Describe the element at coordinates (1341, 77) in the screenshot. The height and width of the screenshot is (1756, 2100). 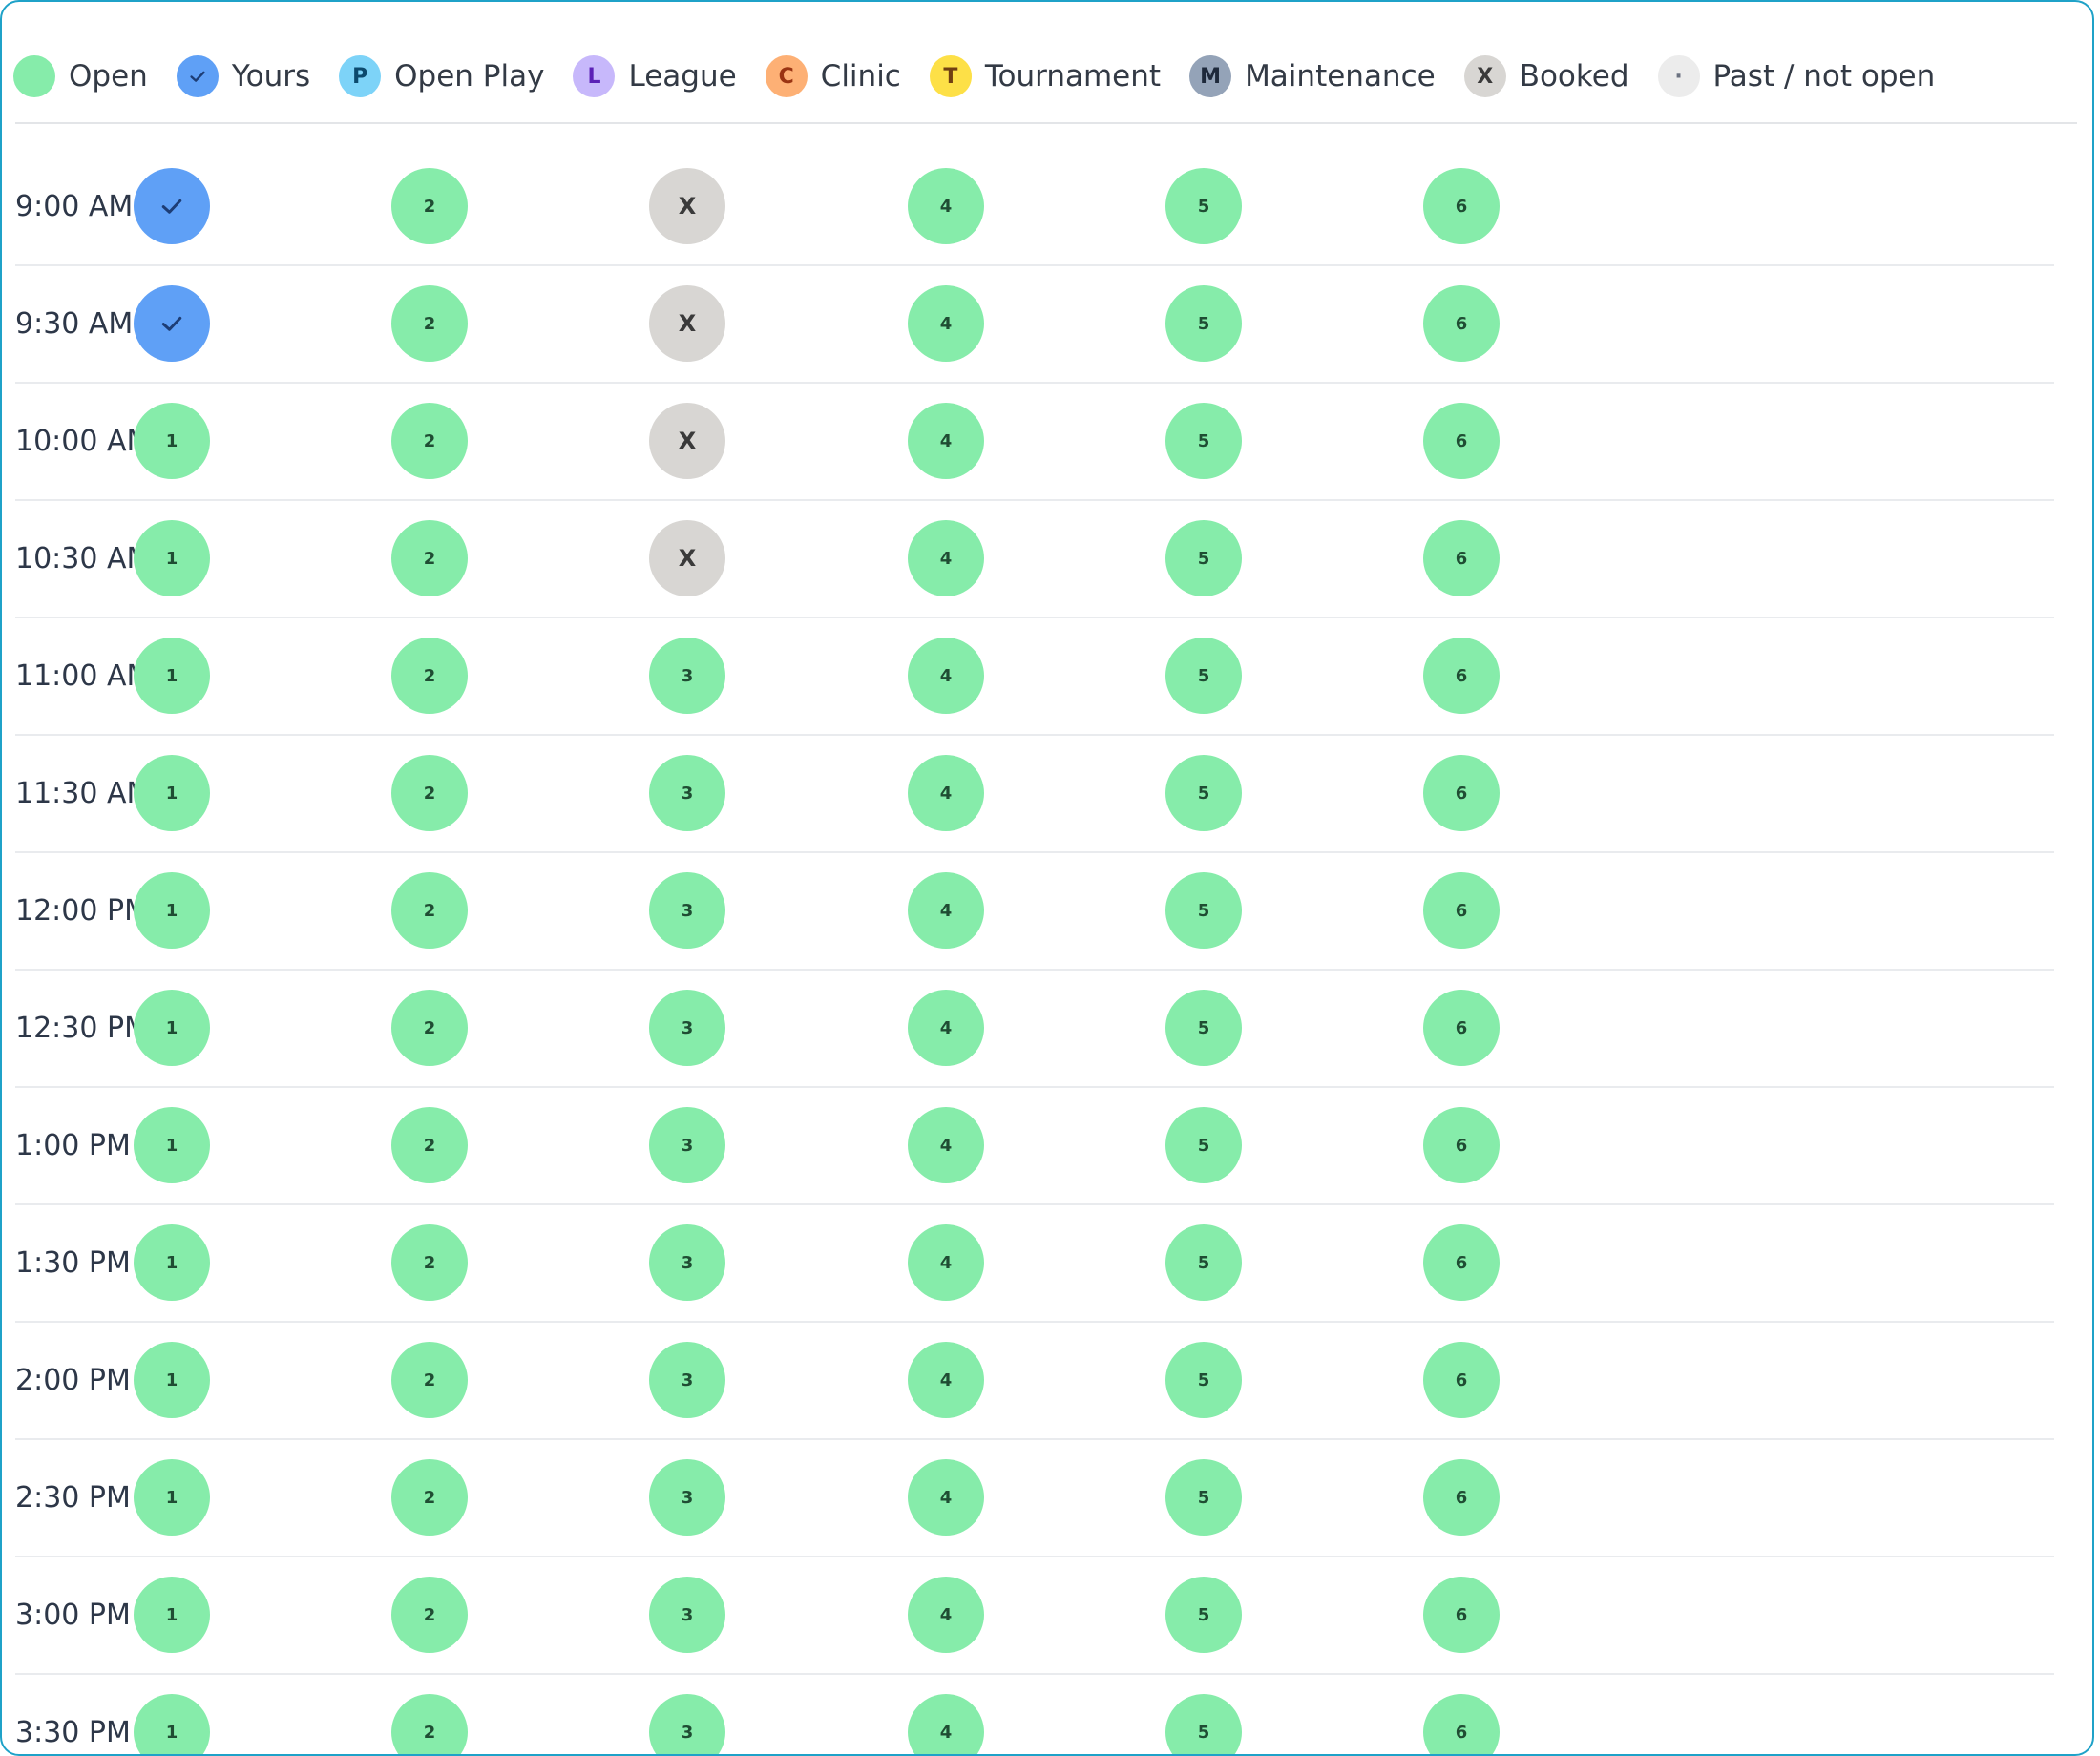
I see `legend-label: Maintenance` at that location.